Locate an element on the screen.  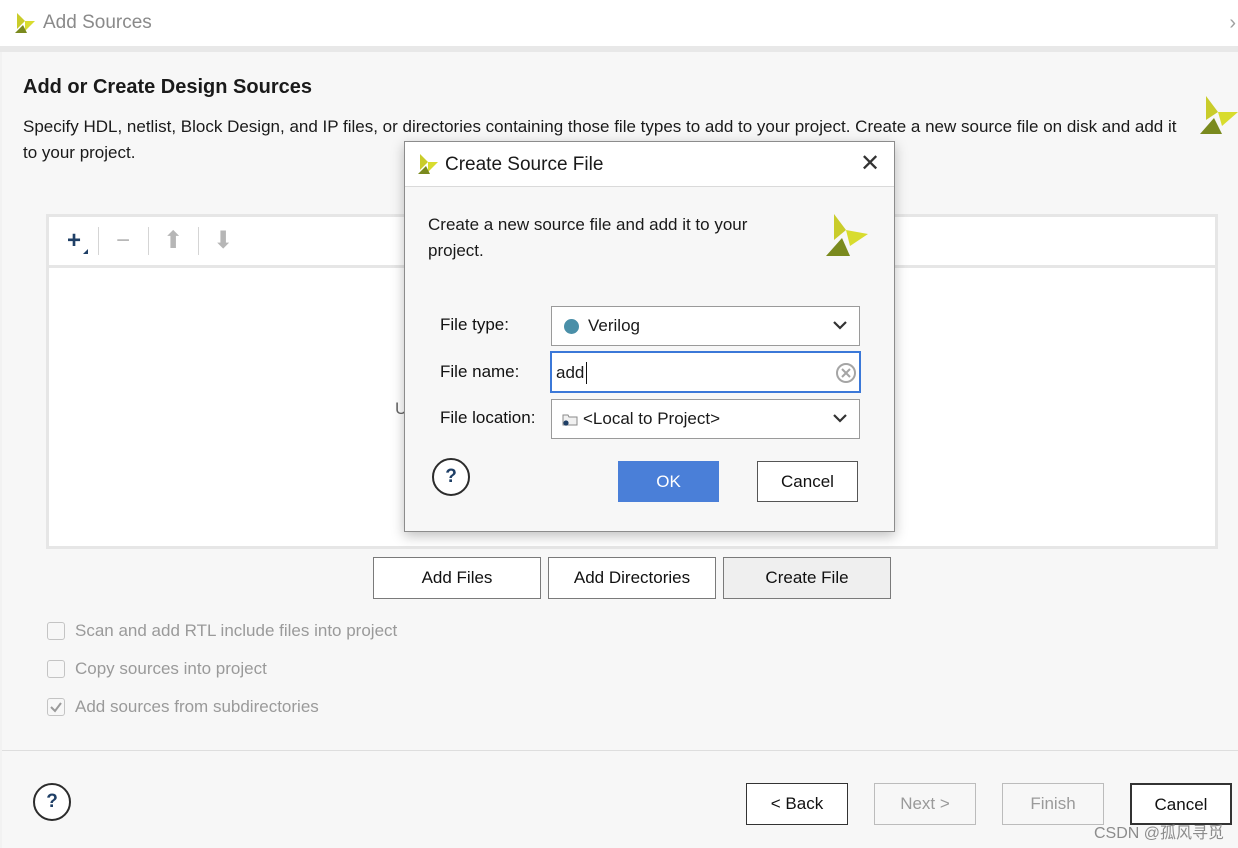
copy-sources-label: Copy sources into project is located at coordinates (171, 668).